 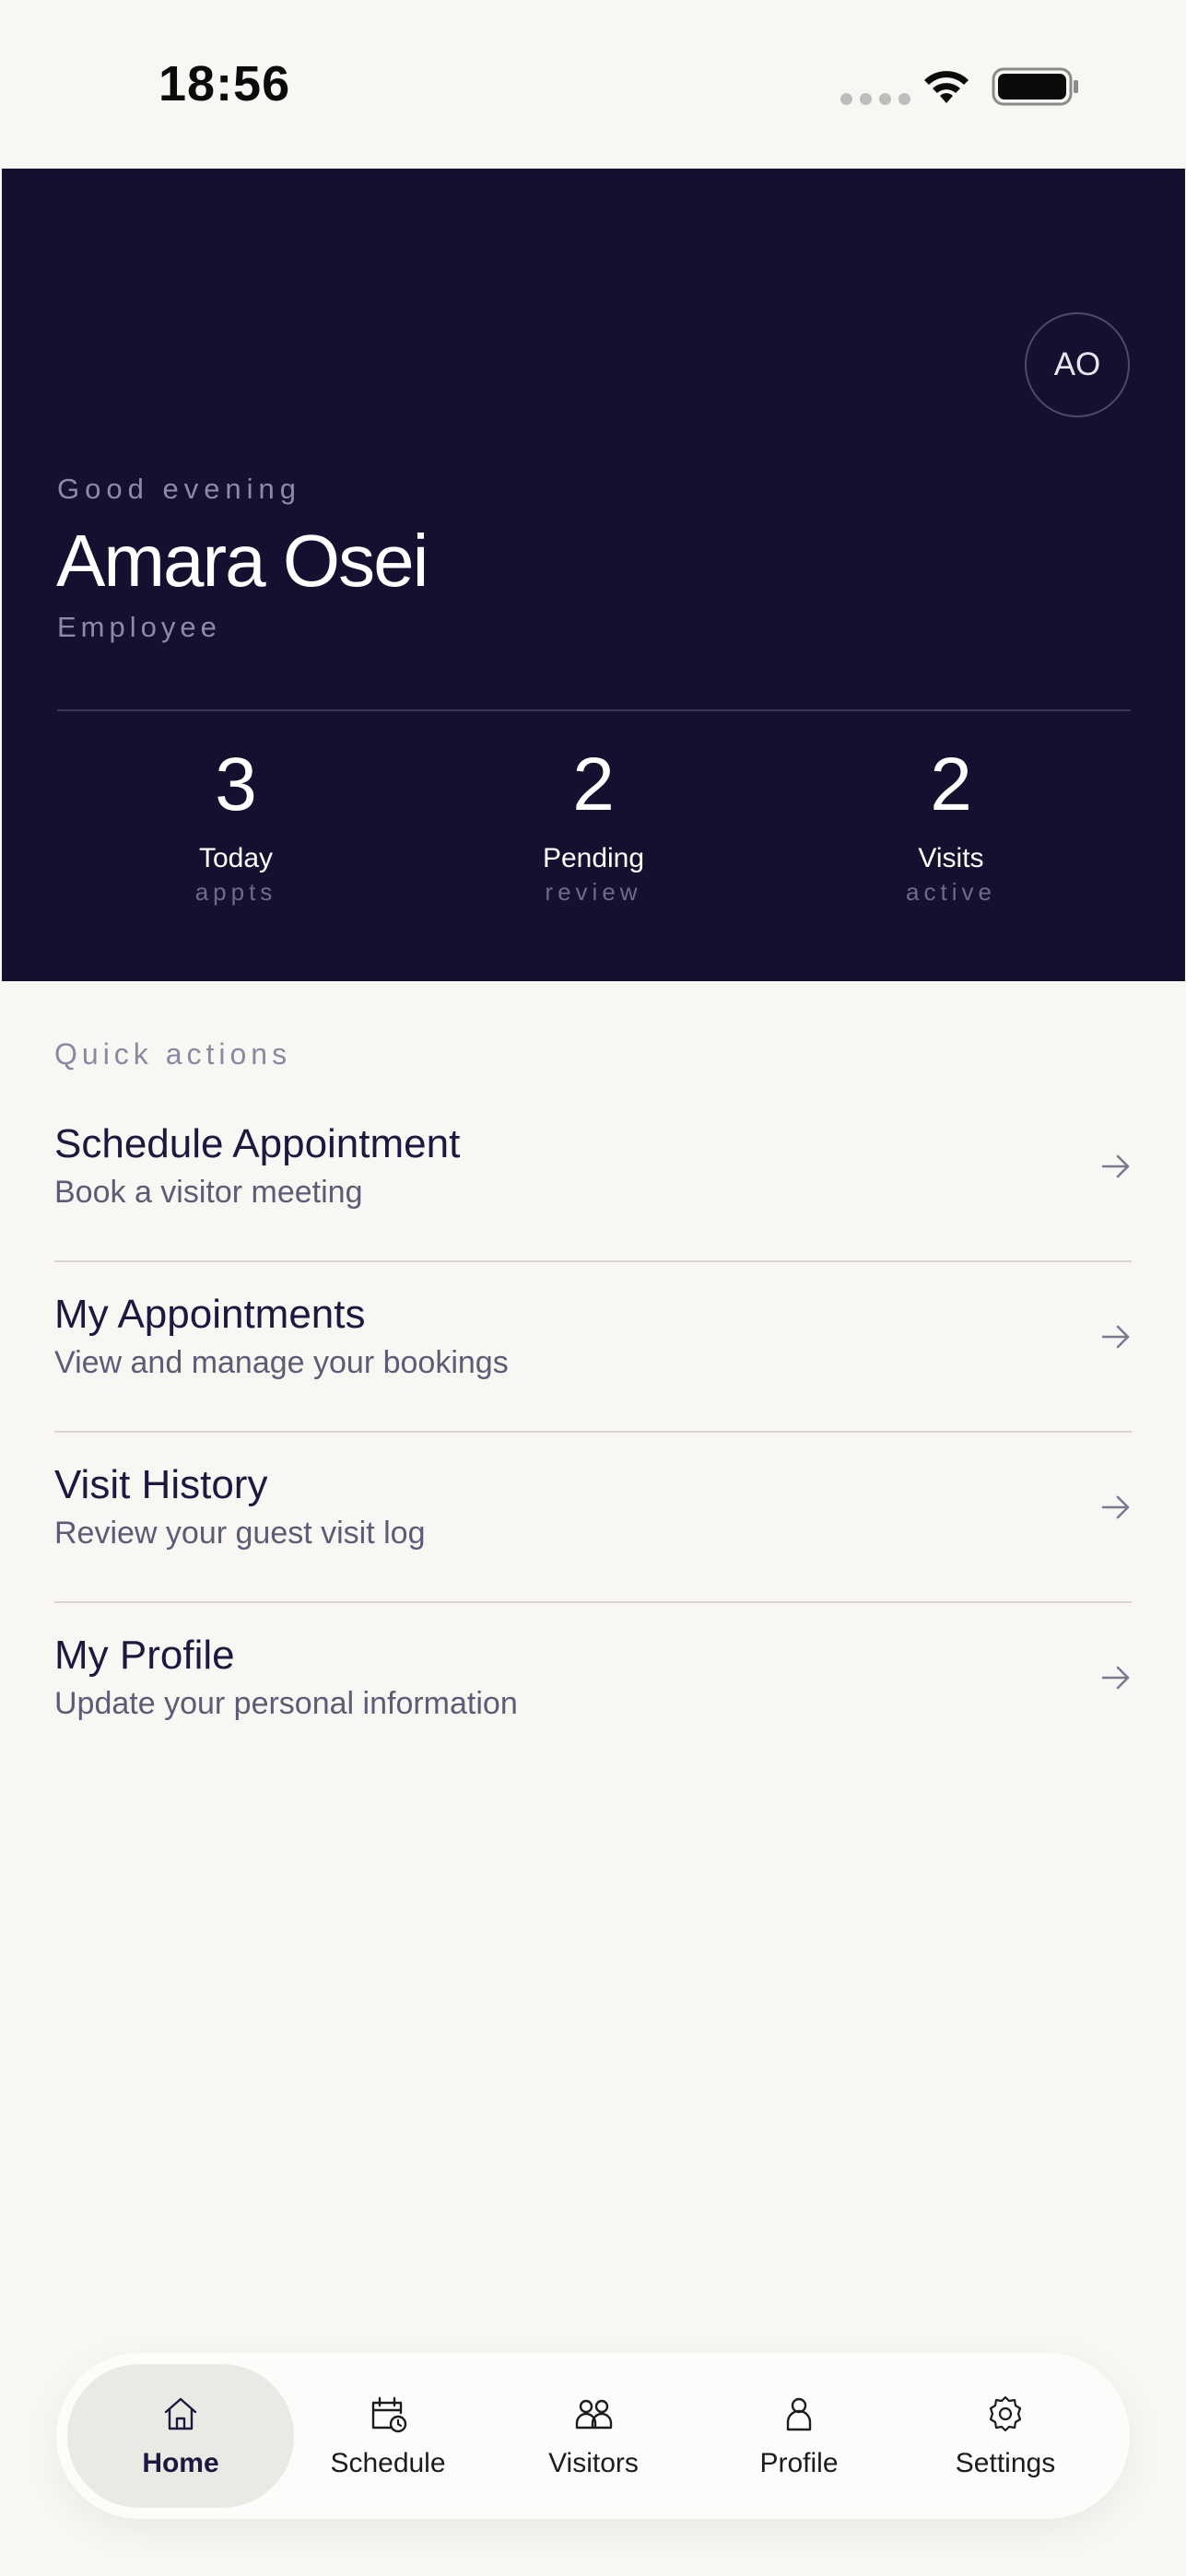 What do you see at coordinates (225, 83) in the screenshot?
I see `status-time: 18:56` at bounding box center [225, 83].